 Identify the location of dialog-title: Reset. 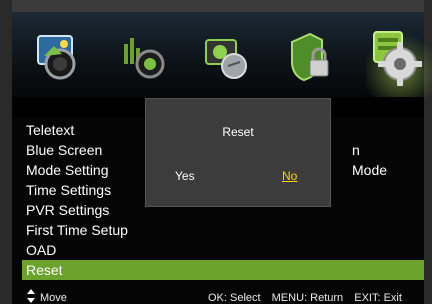
(238, 132).